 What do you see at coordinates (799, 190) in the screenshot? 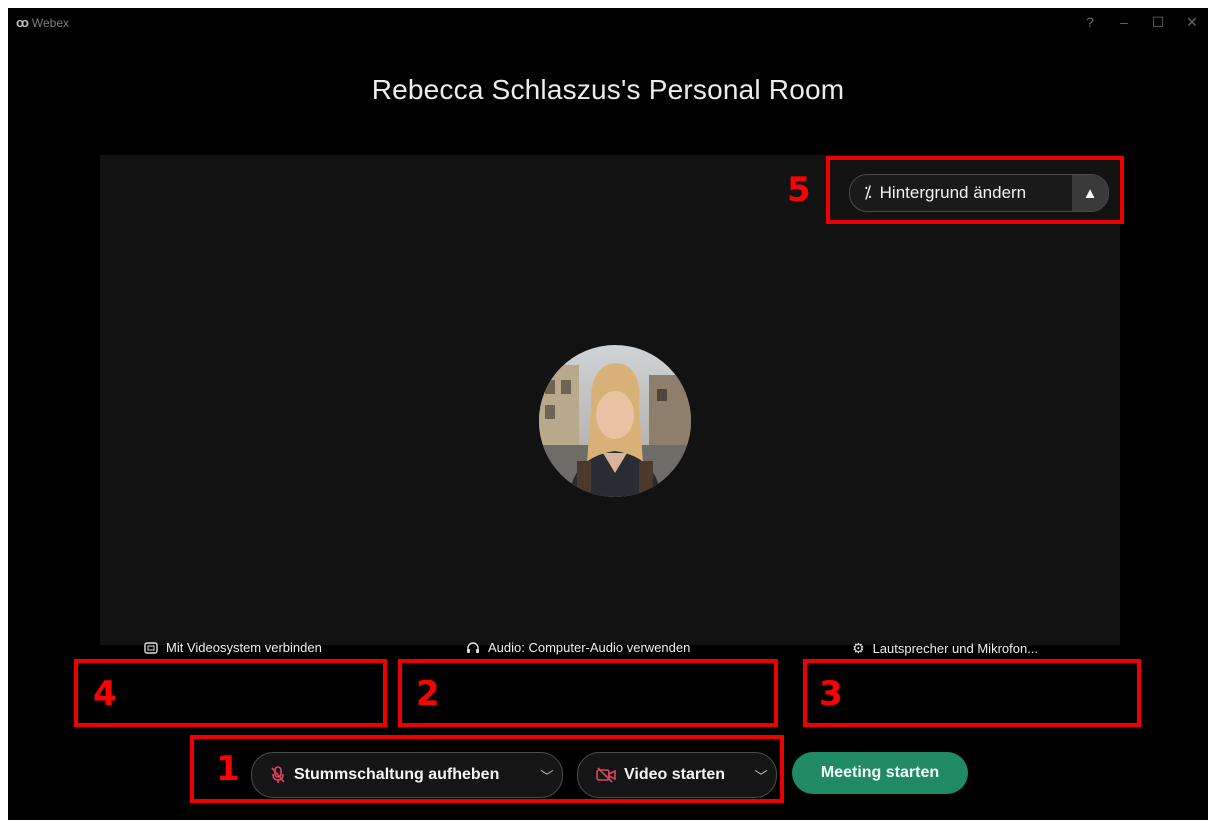
I see `annotation-number-5: 5` at bounding box center [799, 190].